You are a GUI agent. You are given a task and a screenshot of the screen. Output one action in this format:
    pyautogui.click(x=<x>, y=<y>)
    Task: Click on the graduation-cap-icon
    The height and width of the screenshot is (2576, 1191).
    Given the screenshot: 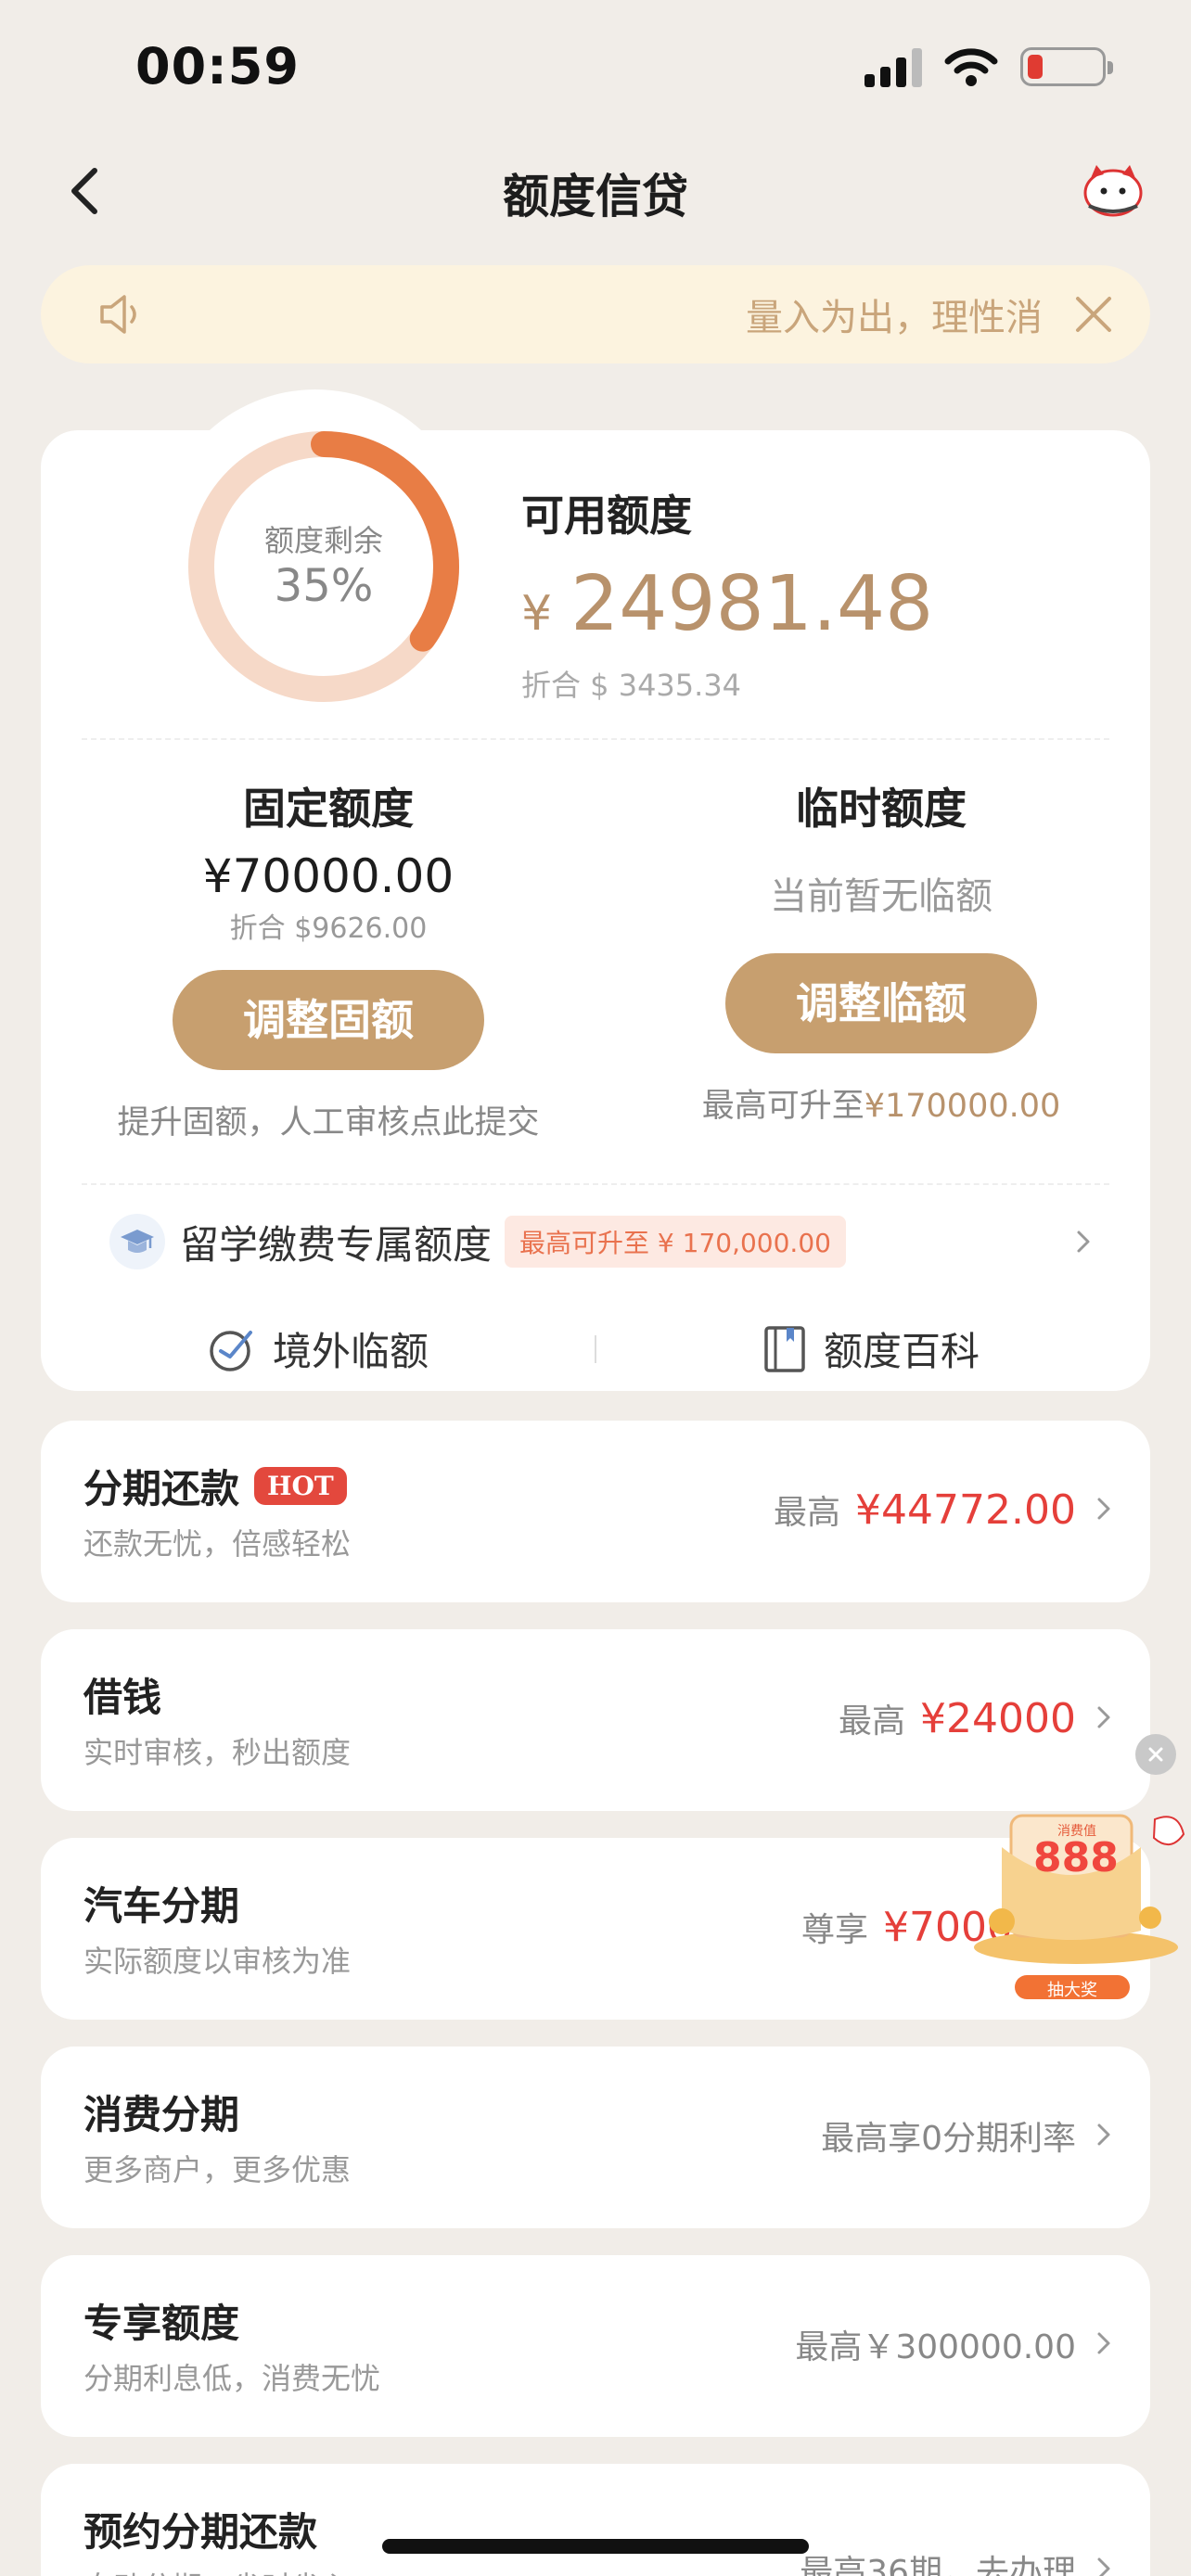 What is the action you would take?
    pyautogui.click(x=137, y=1241)
    